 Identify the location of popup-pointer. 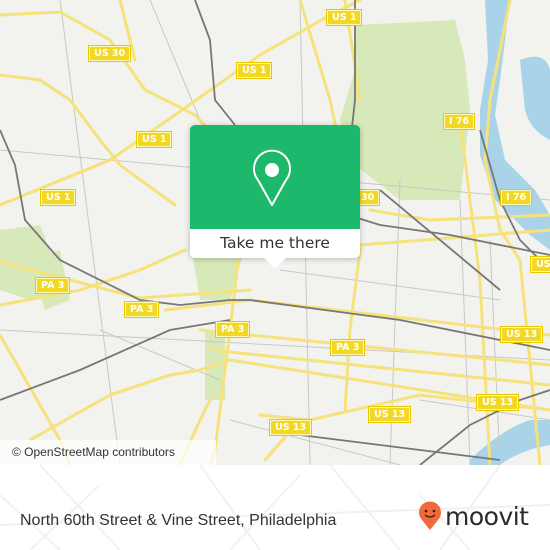
(275, 263).